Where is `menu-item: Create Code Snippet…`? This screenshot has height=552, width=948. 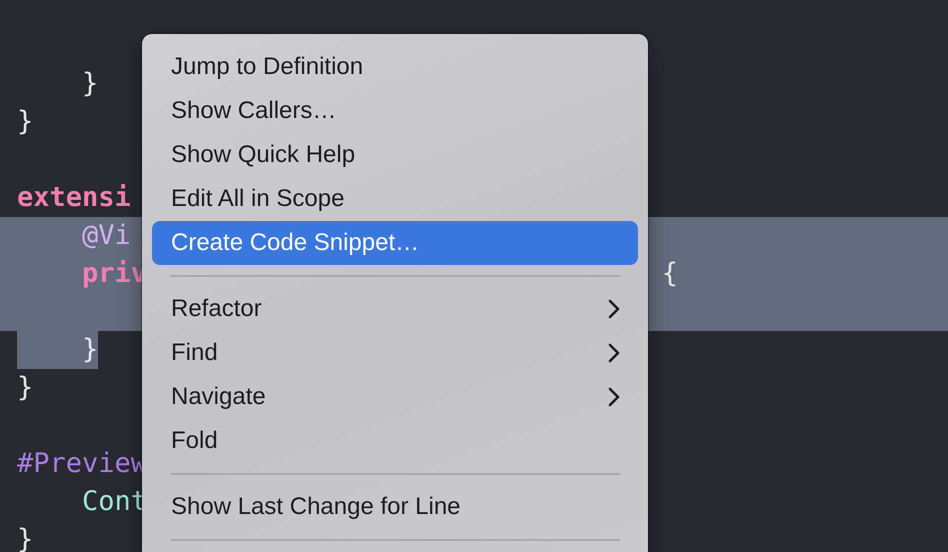
menu-item: Create Code Snippet… is located at coordinates (395, 243).